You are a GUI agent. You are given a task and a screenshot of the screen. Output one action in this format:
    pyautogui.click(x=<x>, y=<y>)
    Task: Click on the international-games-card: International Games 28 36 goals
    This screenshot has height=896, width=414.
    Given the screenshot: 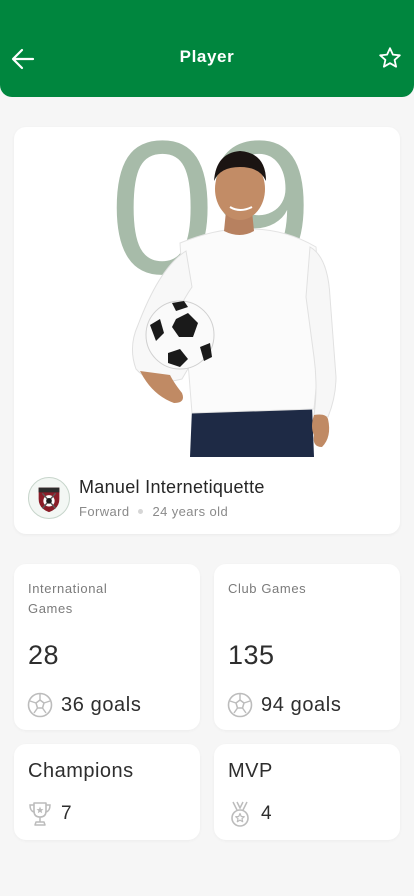 What is the action you would take?
    pyautogui.click(x=107, y=647)
    